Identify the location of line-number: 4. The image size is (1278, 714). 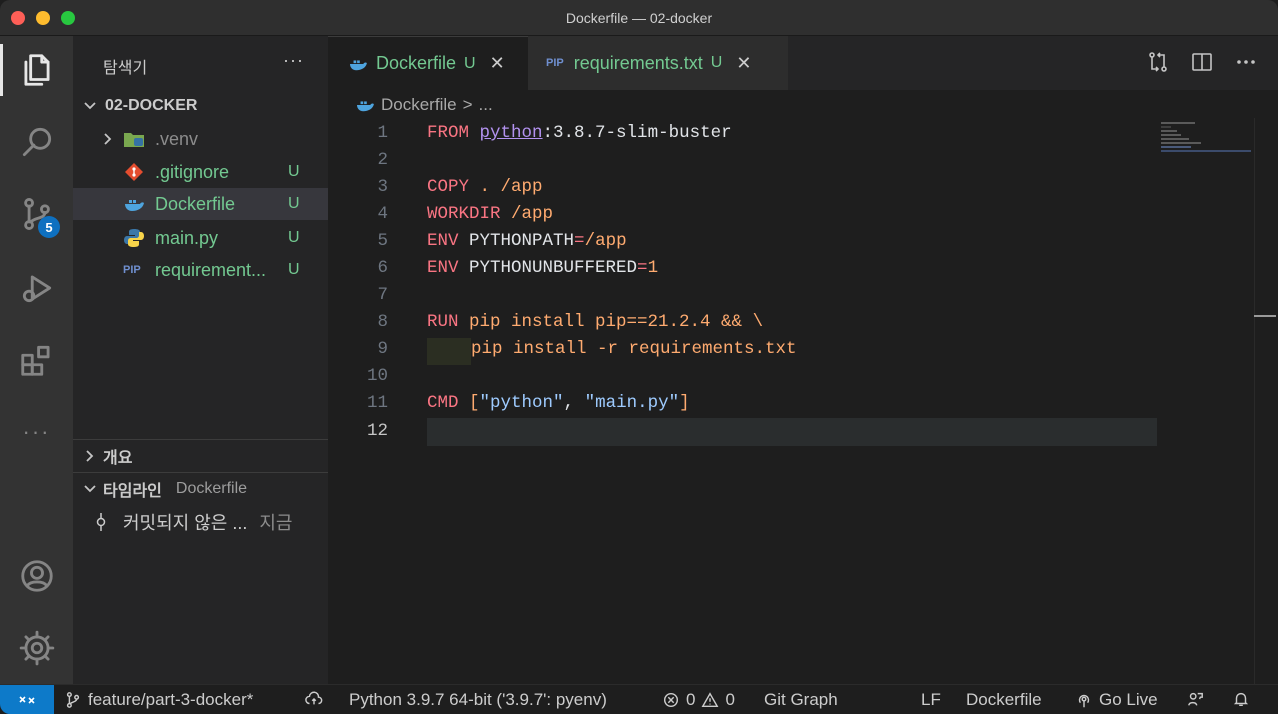
(382, 214).